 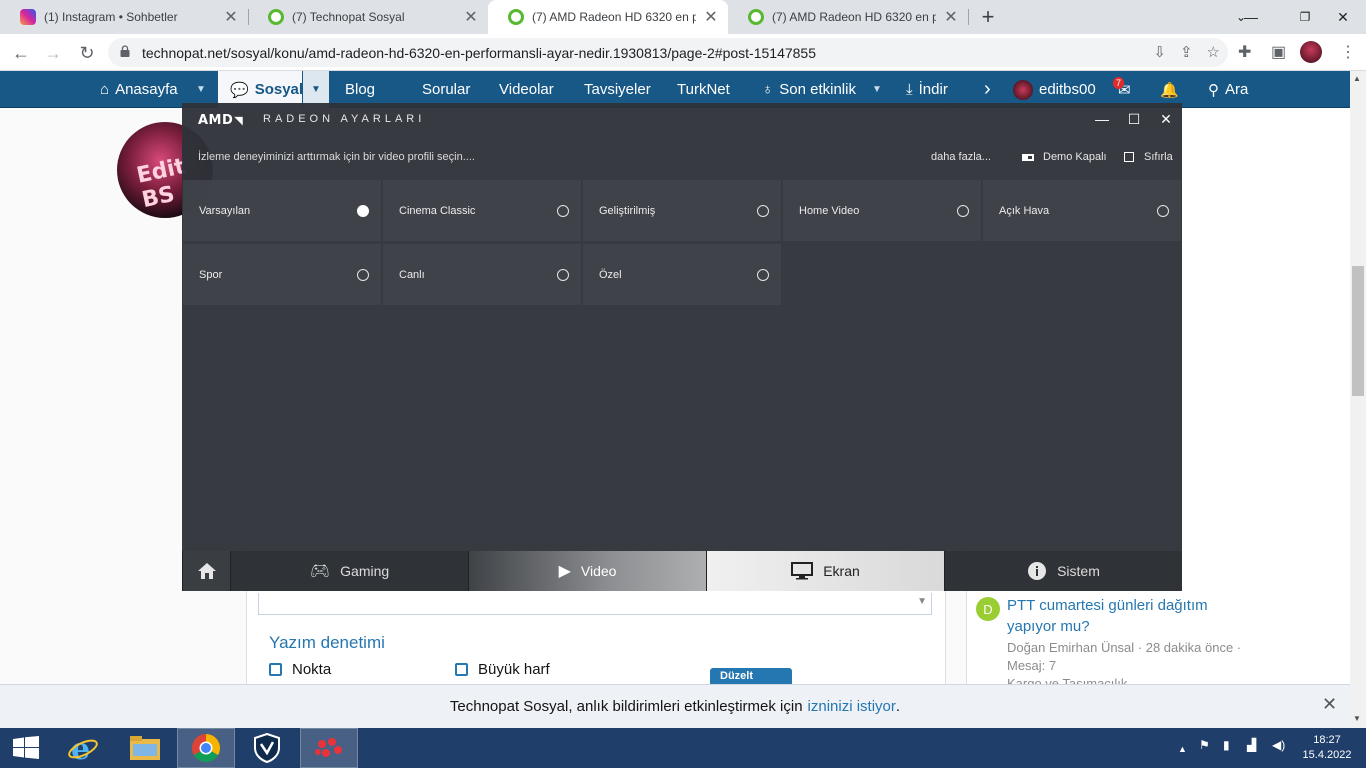 I want to click on chat-icon: 💬, so click(x=239, y=90).